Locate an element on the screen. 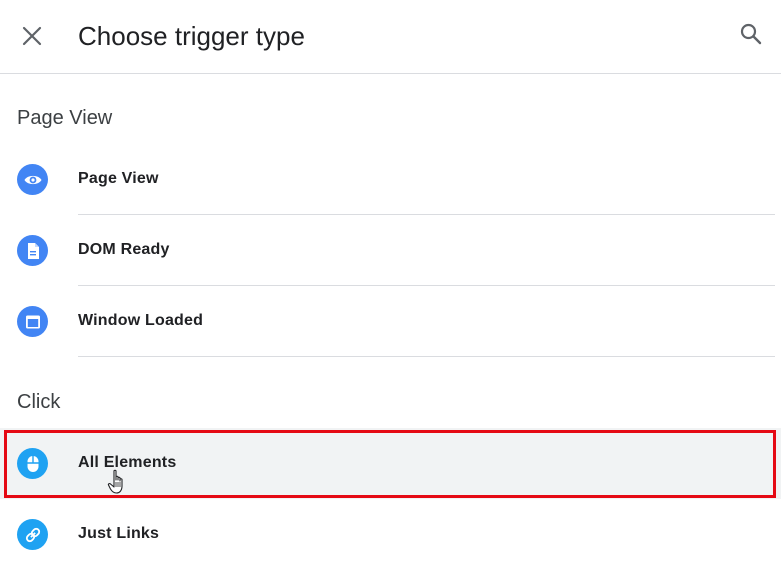 The height and width of the screenshot is (565, 781). search-icon is located at coordinates (751, 34).